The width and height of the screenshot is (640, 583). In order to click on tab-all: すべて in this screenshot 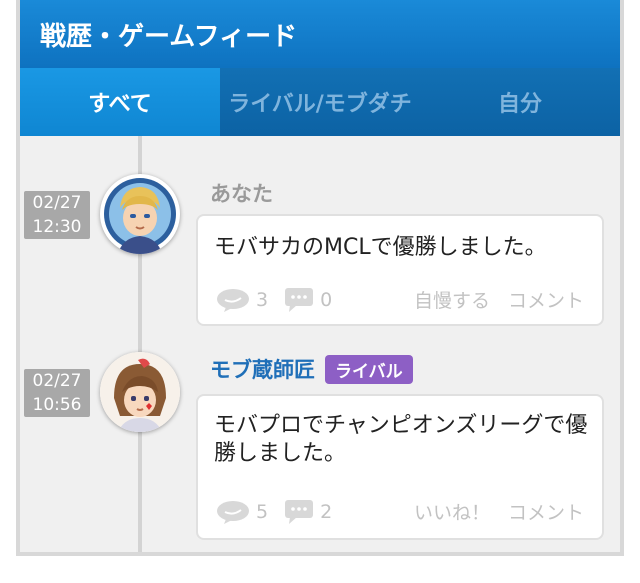, I will do `click(120, 102)`.